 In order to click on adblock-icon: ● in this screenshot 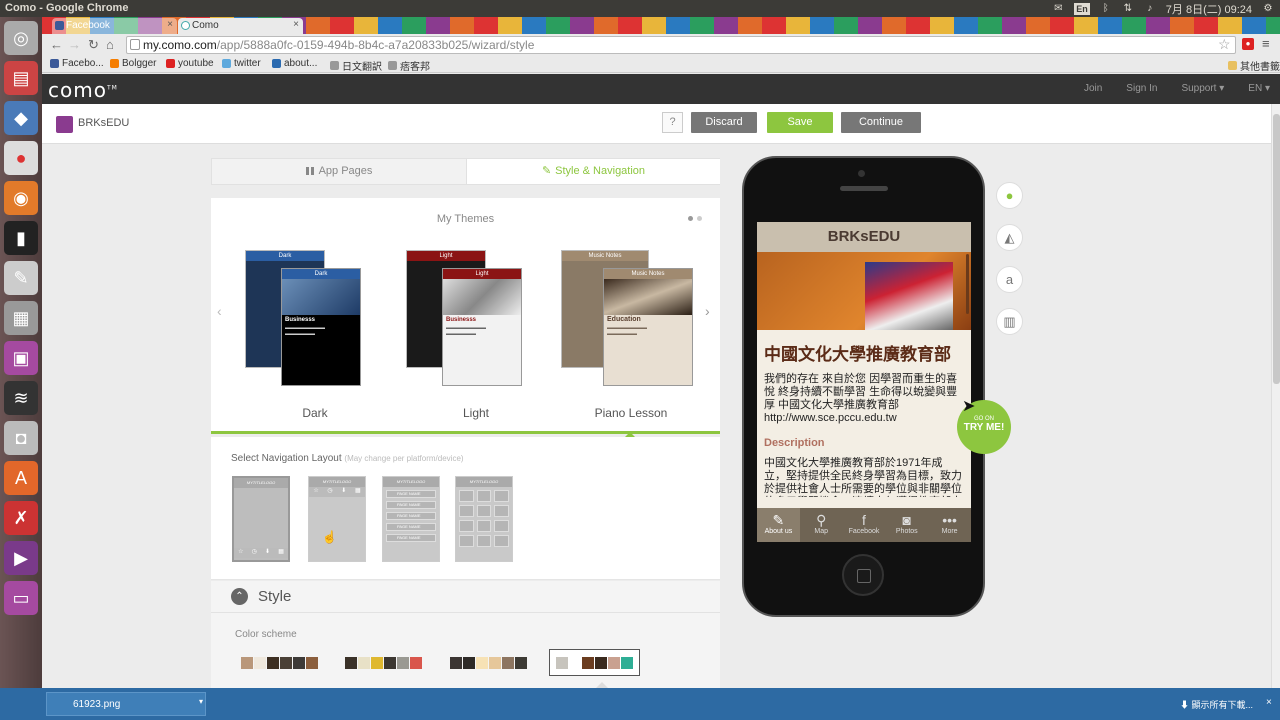, I will do `click(1248, 44)`.